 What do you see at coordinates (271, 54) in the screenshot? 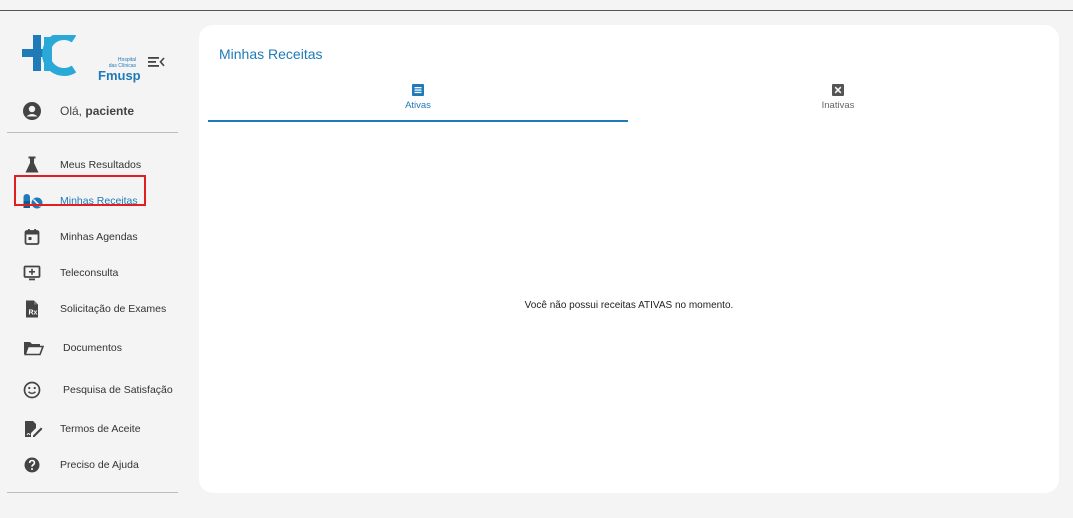
I see `page-title: Minhas Receitas` at bounding box center [271, 54].